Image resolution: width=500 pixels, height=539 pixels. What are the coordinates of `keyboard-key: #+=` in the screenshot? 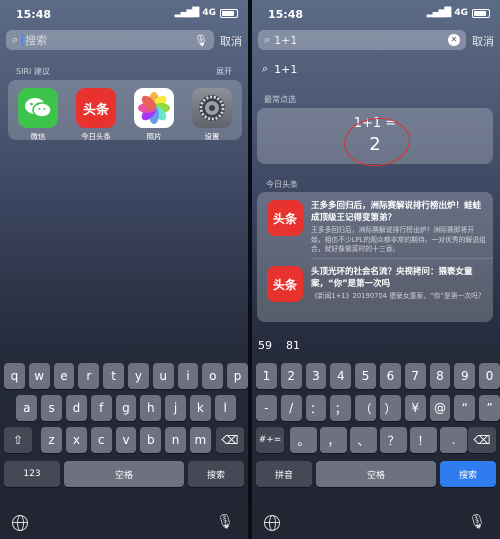 It's located at (270, 440).